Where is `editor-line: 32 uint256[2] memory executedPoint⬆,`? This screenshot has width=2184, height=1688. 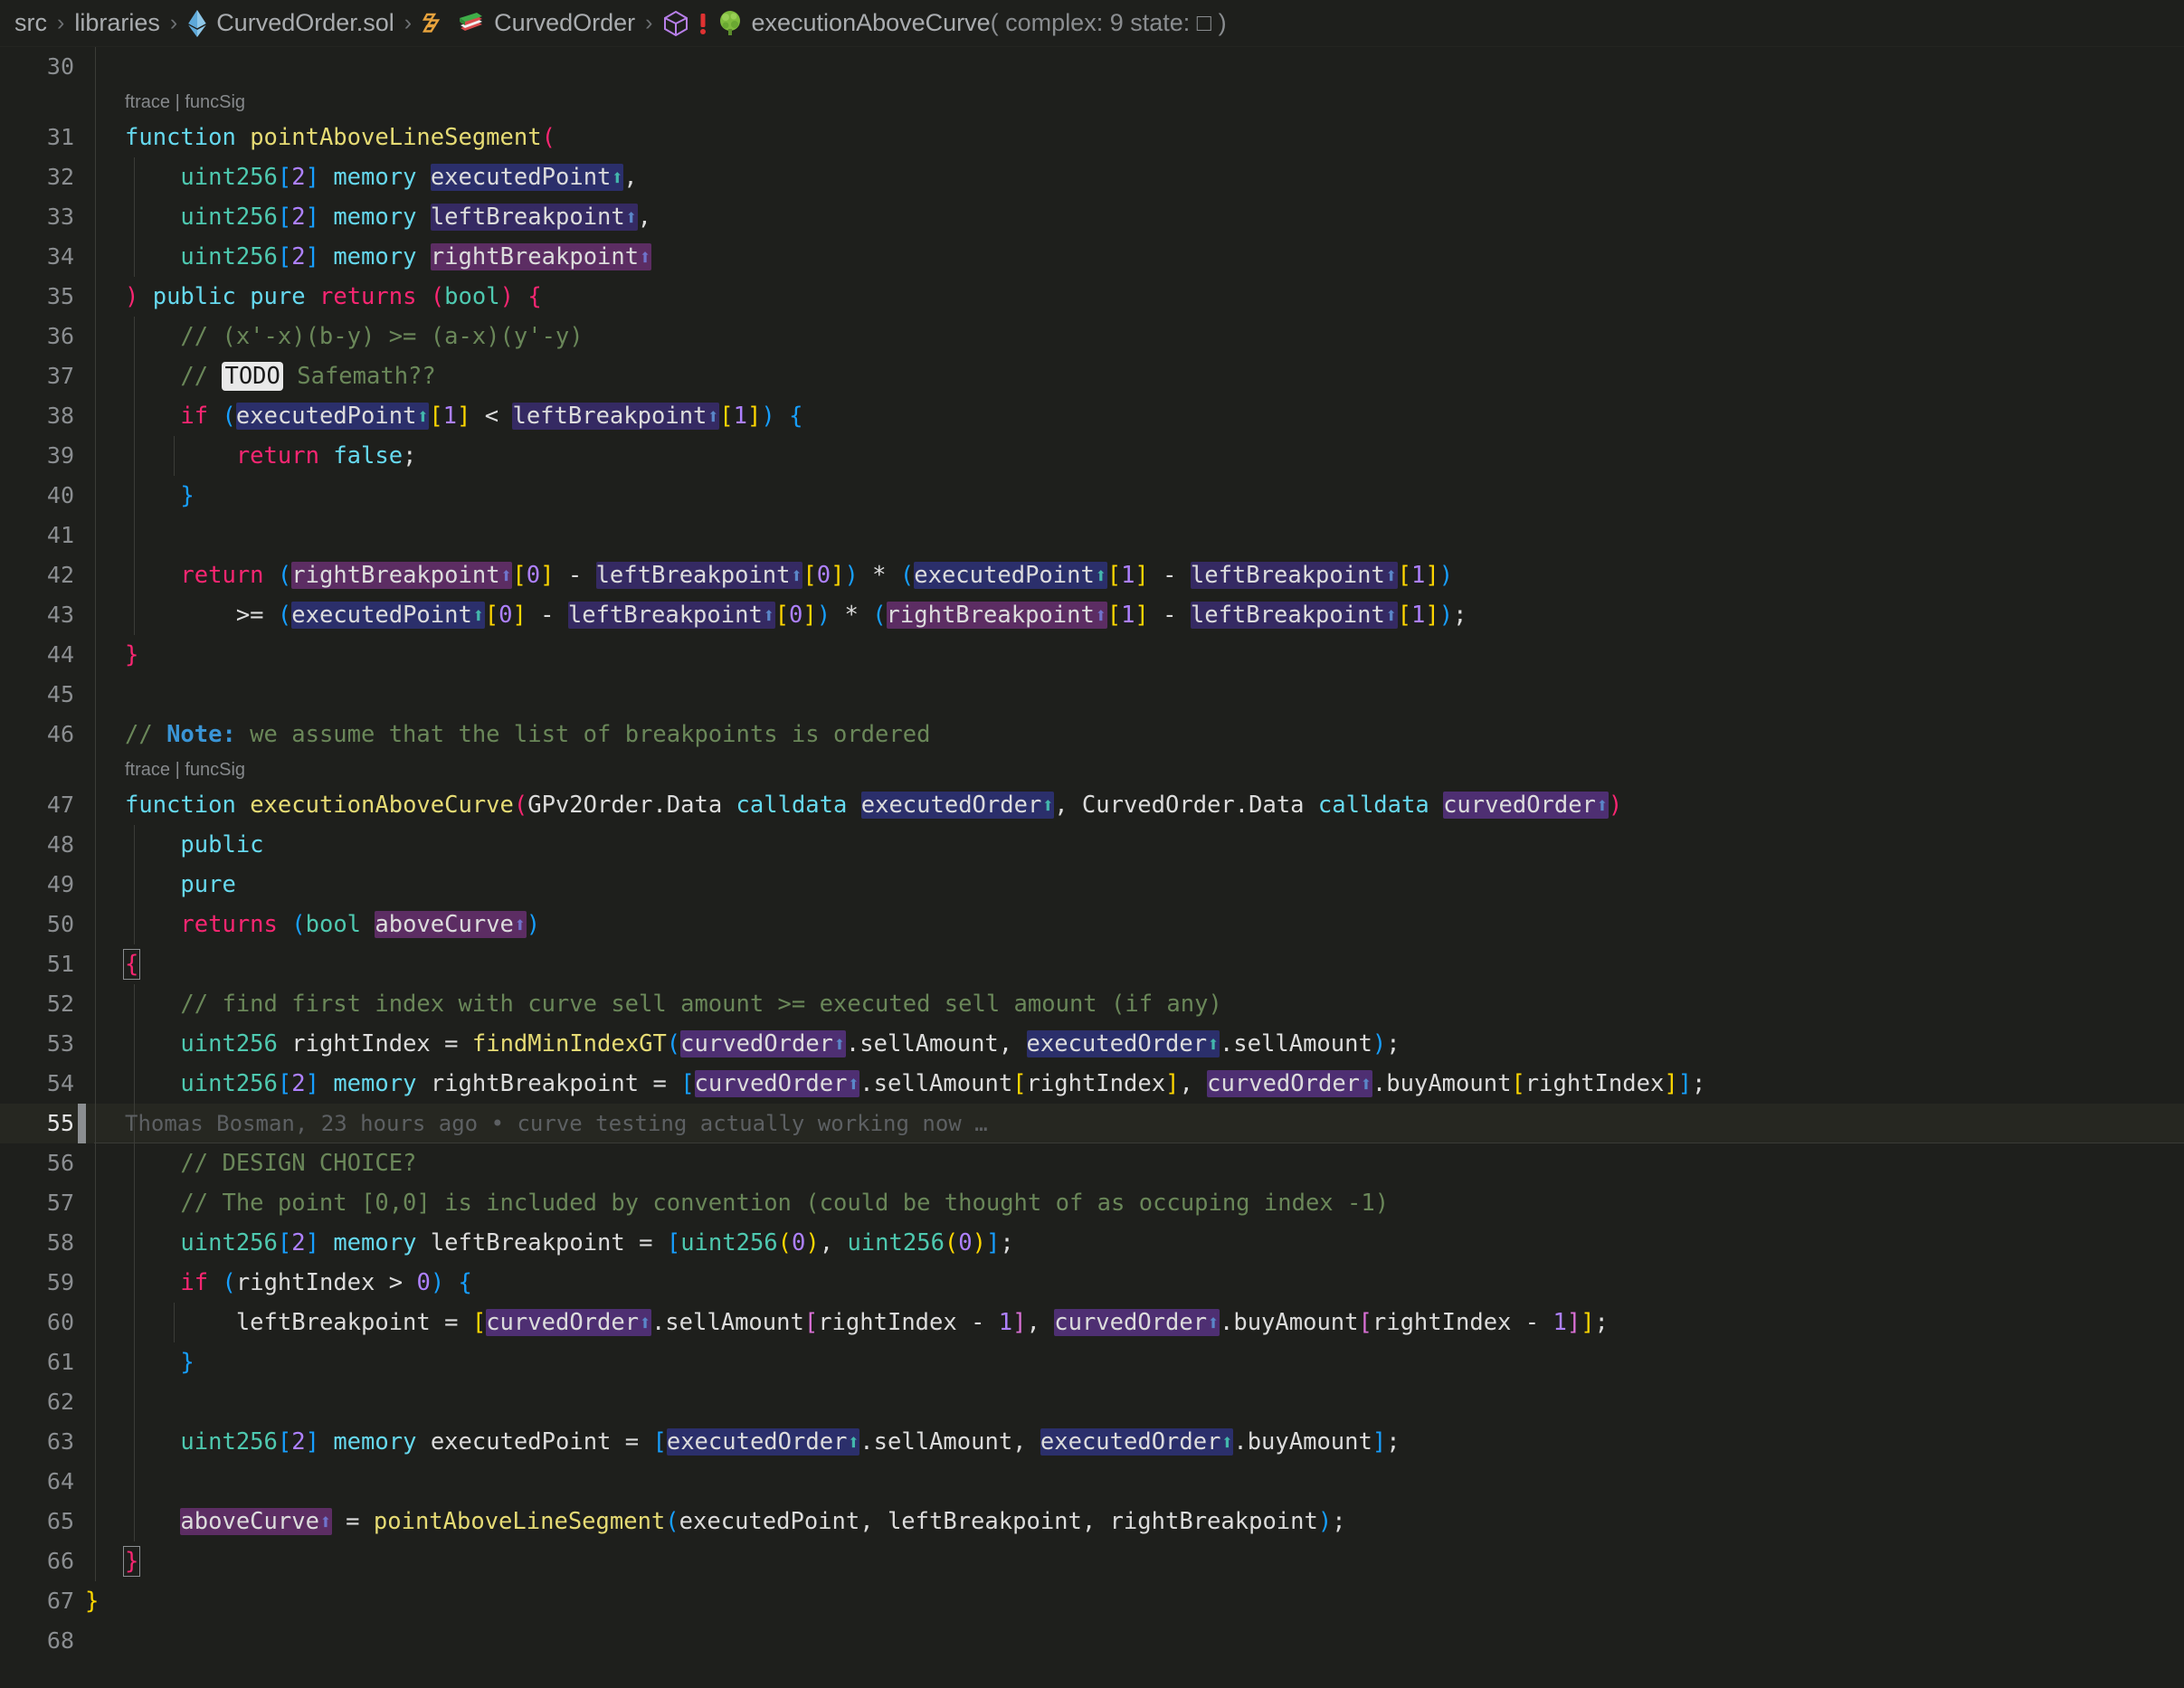
editor-line: 32 uint256[2] memory executedPoint⬆, is located at coordinates (1092, 177).